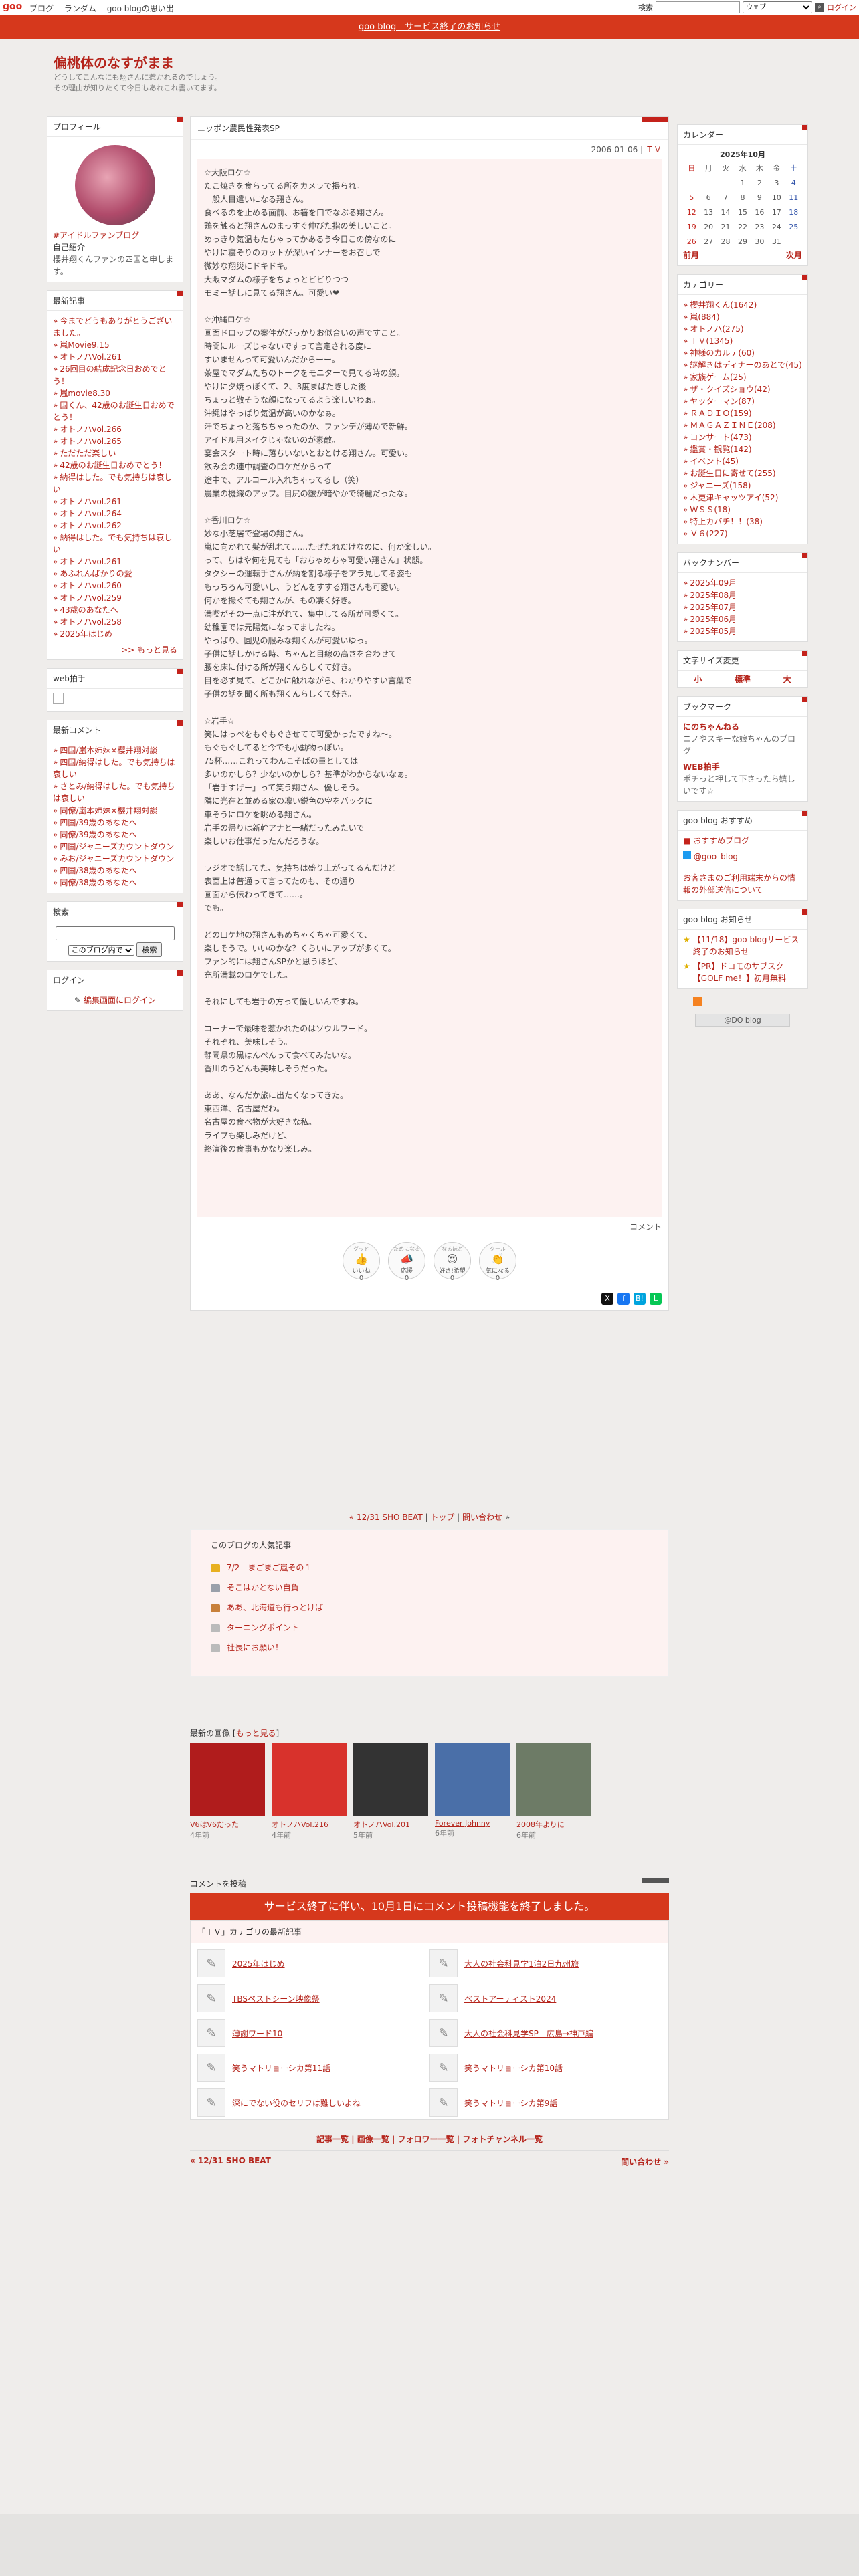 This screenshot has height=2576, width=859. I want to click on popular-post-link: 7/2 まごまご嵐その１, so click(269, 1567).